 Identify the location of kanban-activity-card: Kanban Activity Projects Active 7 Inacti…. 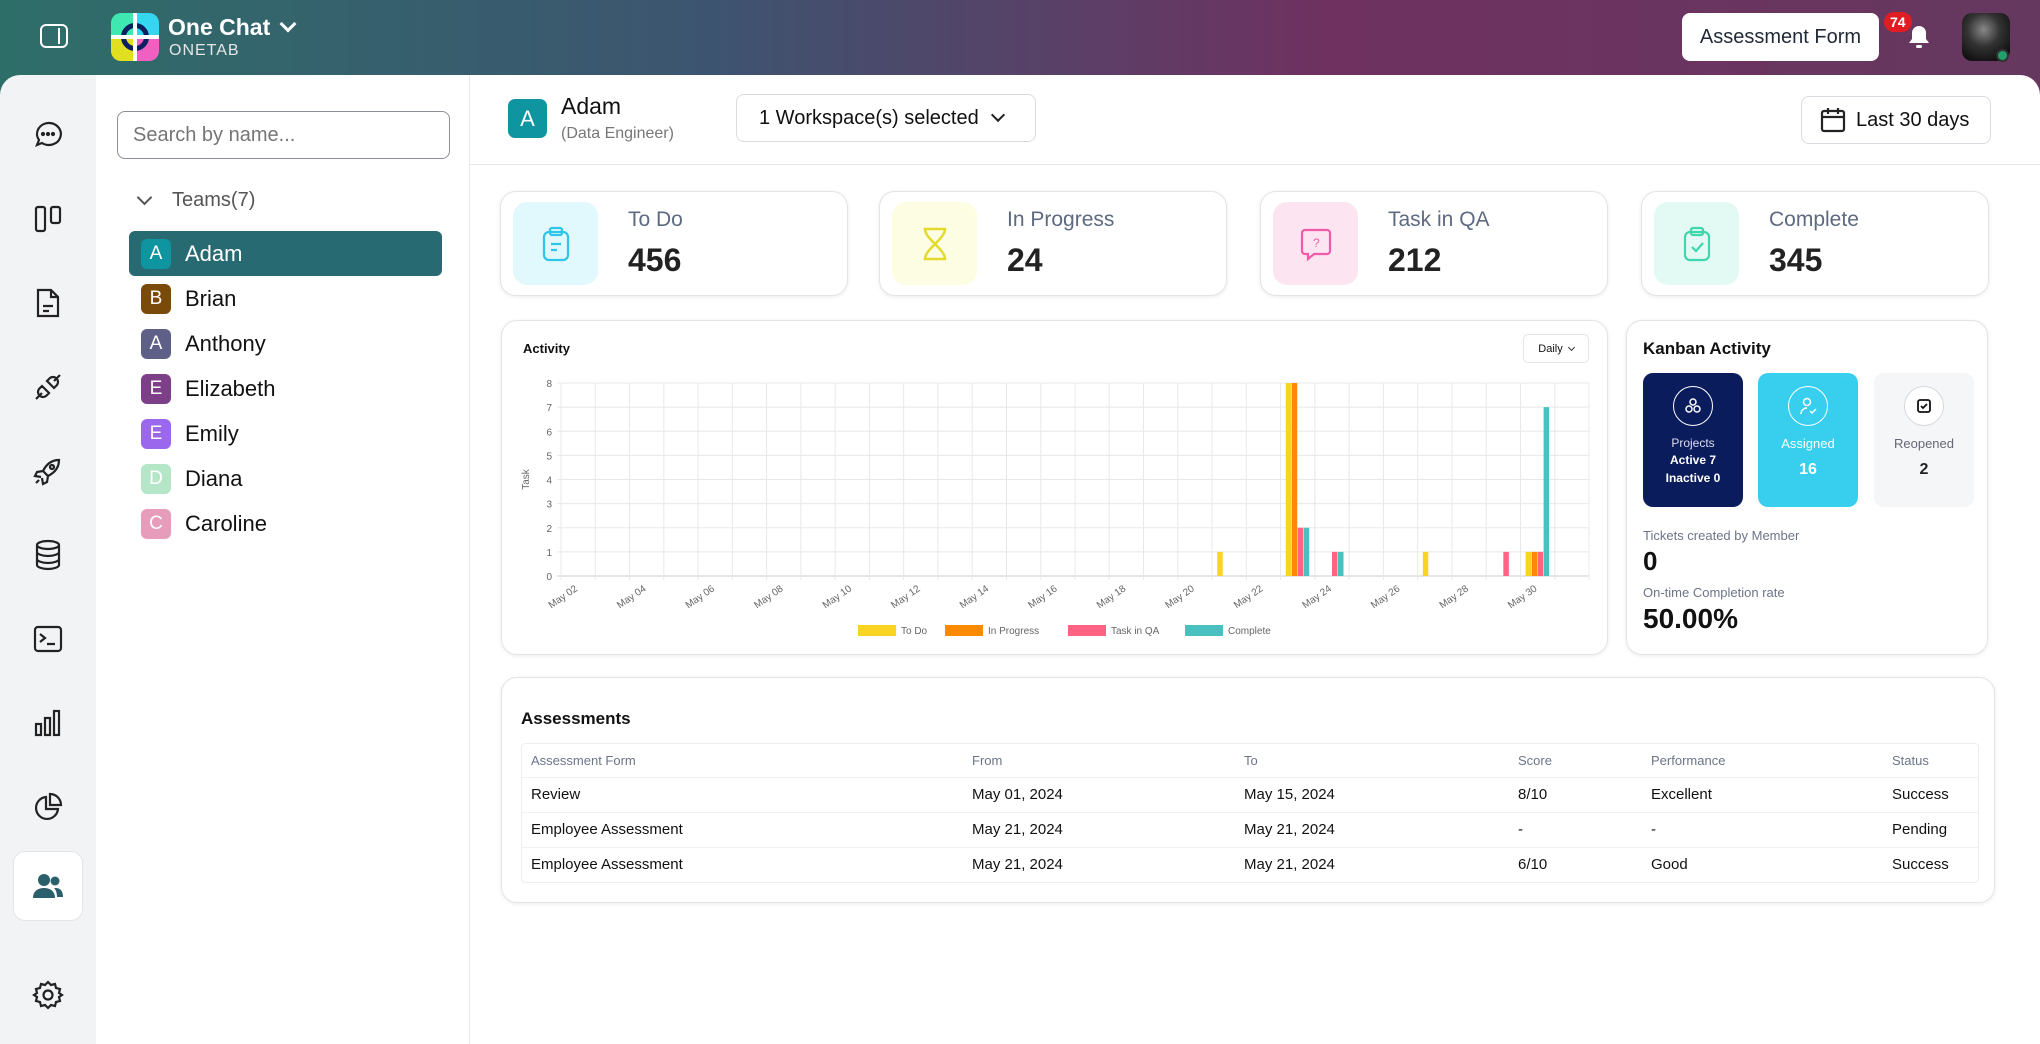
(1807, 487).